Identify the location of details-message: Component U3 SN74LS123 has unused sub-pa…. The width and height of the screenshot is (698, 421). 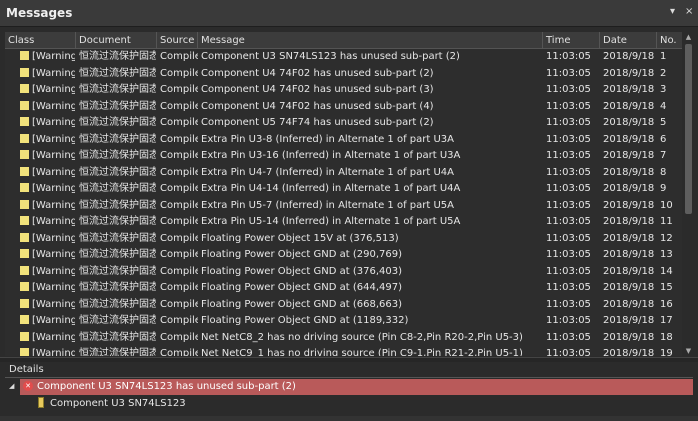
(166, 386).